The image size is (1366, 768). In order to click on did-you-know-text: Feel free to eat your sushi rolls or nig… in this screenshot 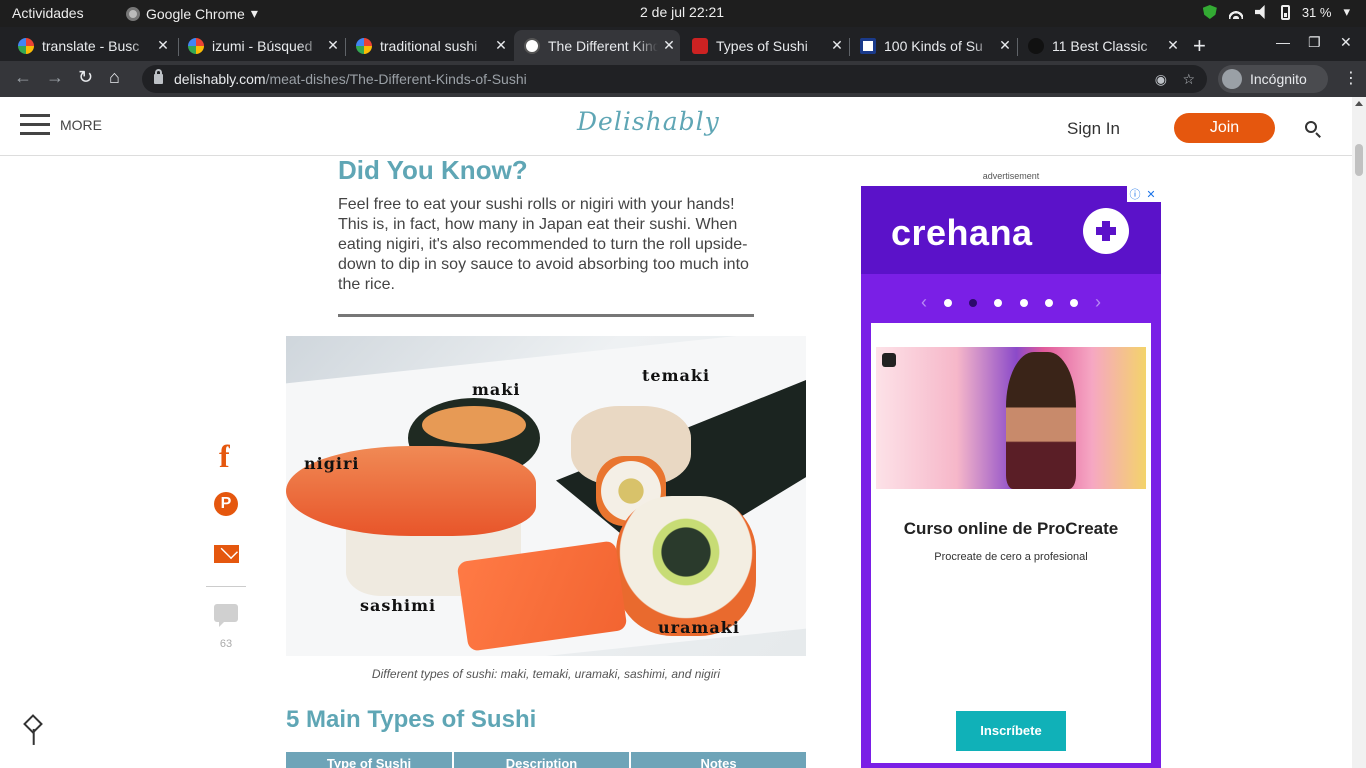, I will do `click(543, 244)`.